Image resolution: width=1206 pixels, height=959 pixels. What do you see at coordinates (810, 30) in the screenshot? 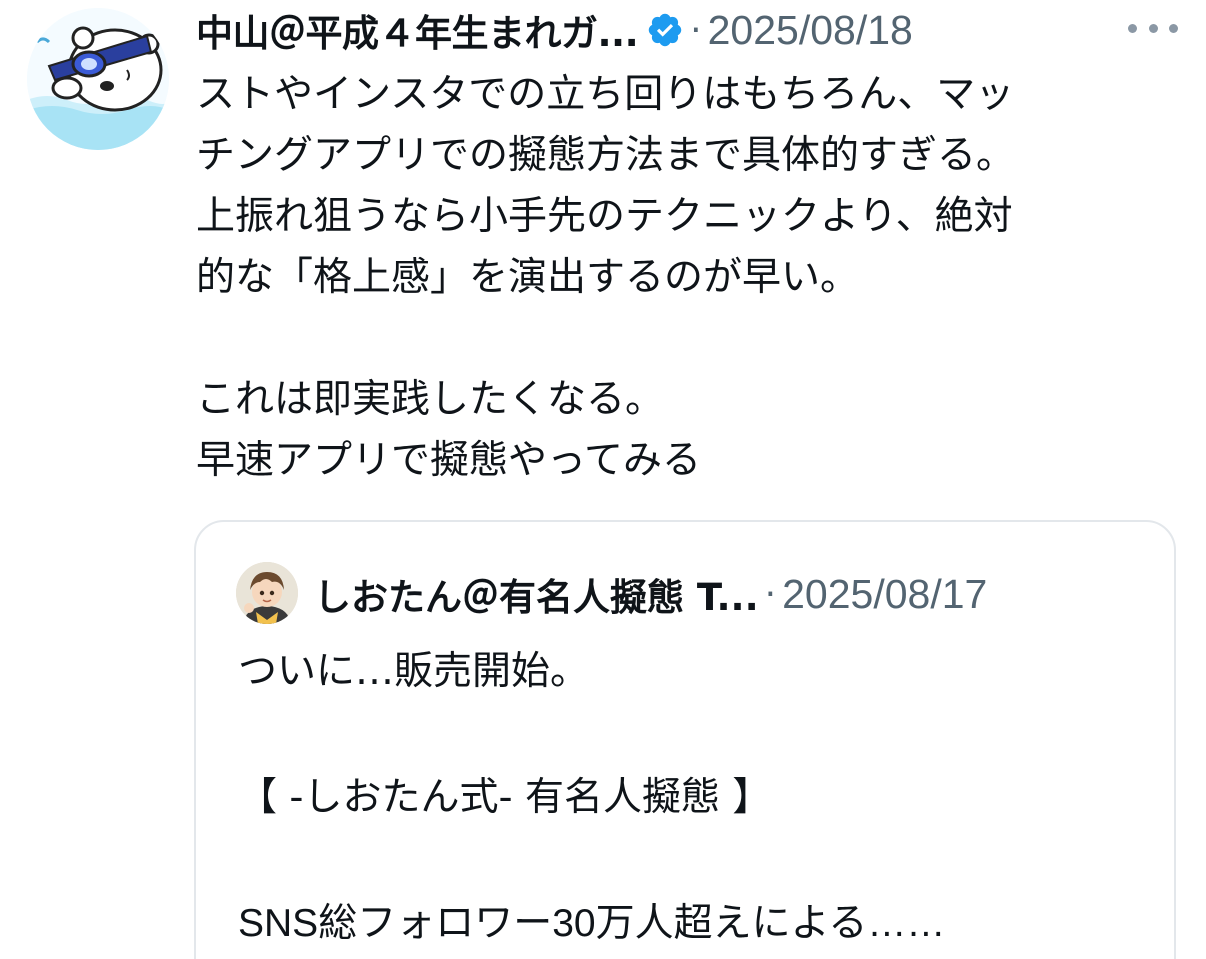
I see `tweet-date: 2025/08/18` at bounding box center [810, 30].